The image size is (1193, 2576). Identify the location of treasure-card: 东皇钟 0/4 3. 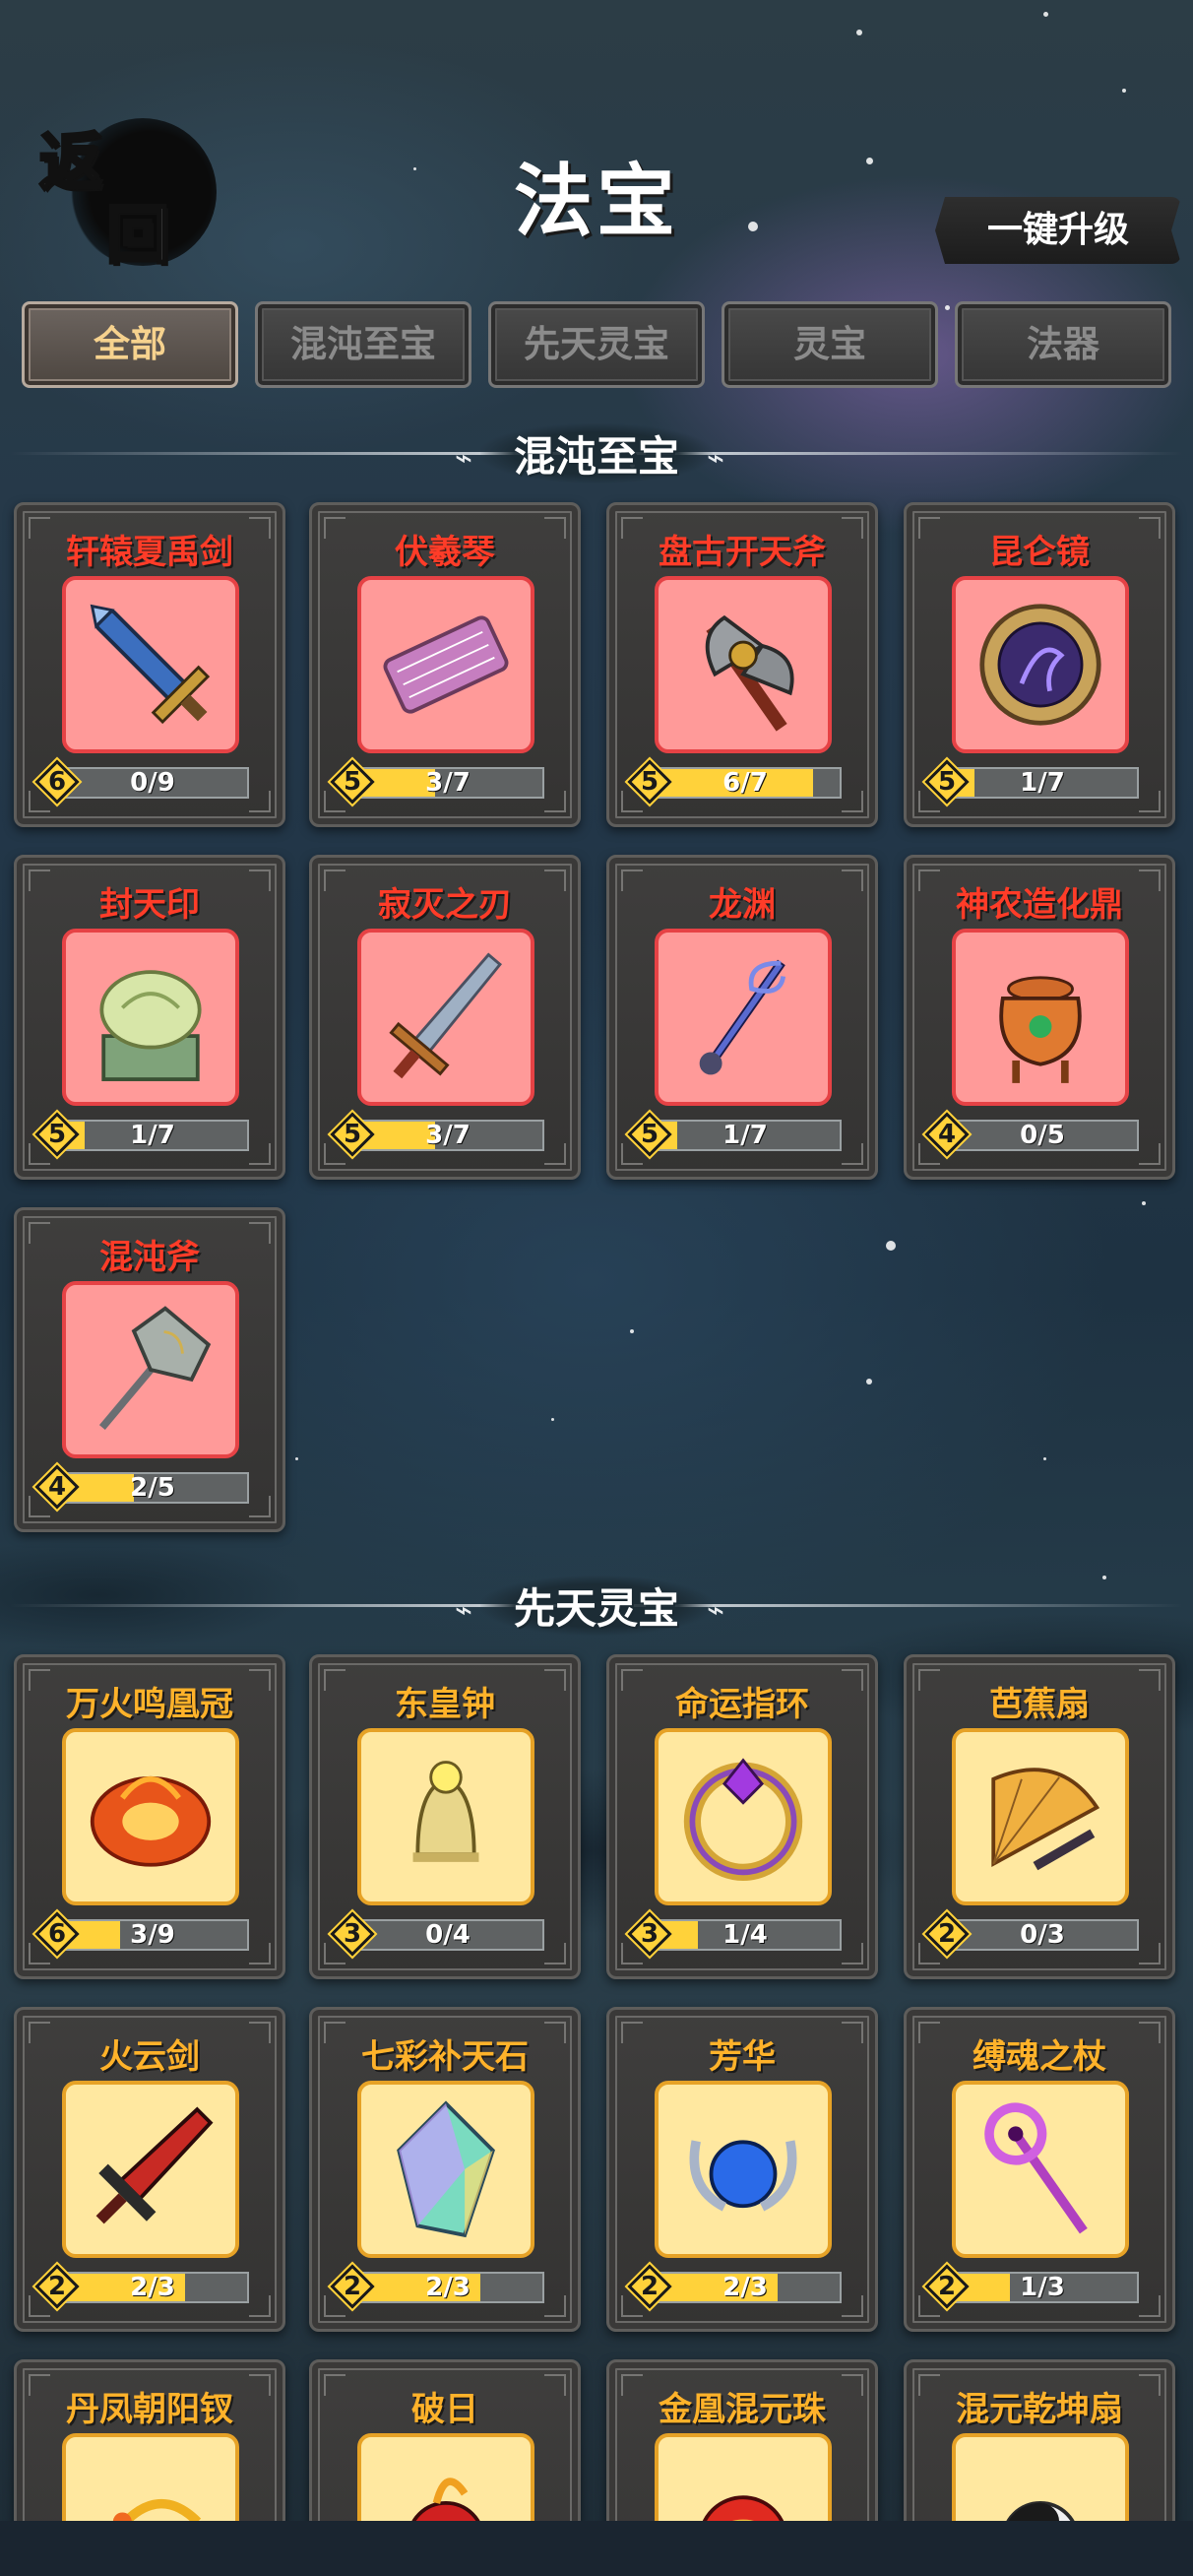
(445, 1816).